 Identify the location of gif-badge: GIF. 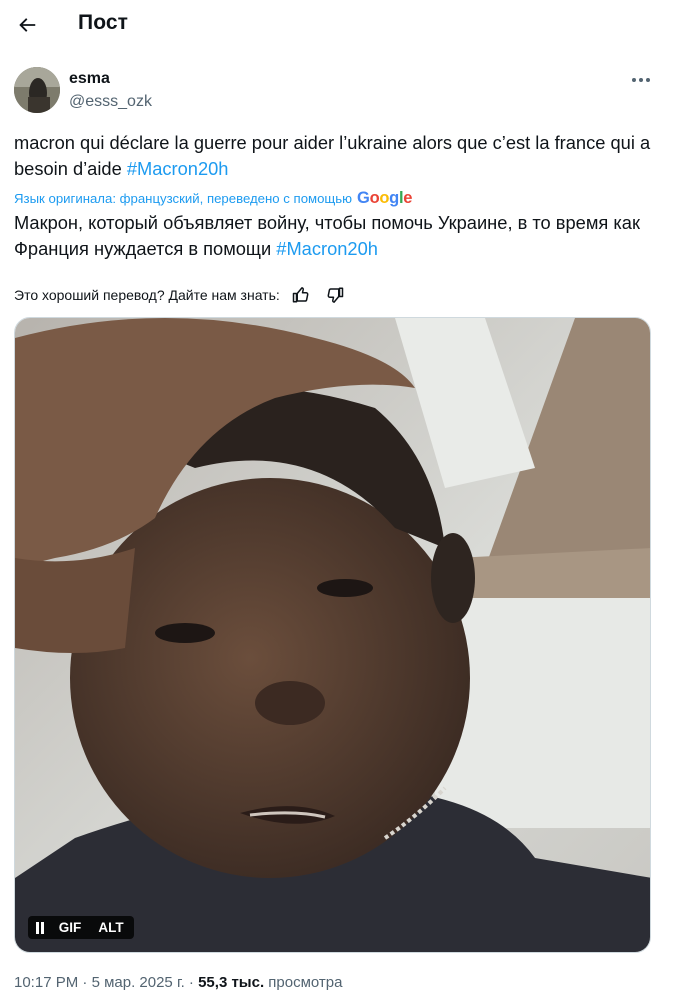
(70, 927).